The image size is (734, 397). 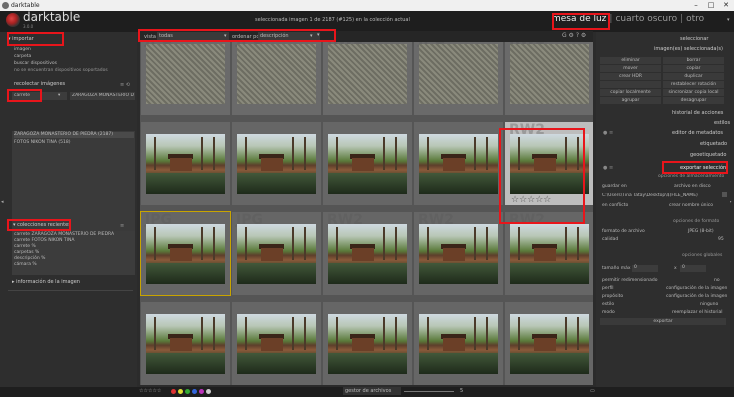 I want to click on selected-action-button: duplicar, so click(x=693, y=76).